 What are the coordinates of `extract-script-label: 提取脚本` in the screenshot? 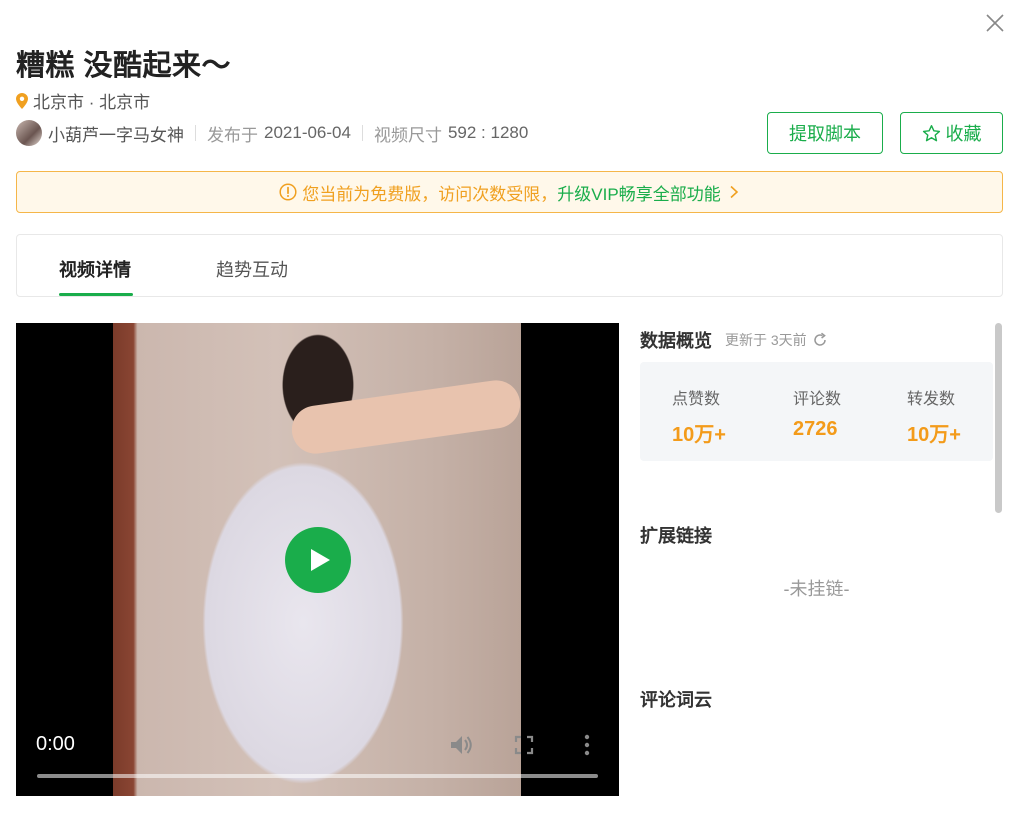 It's located at (825, 134).